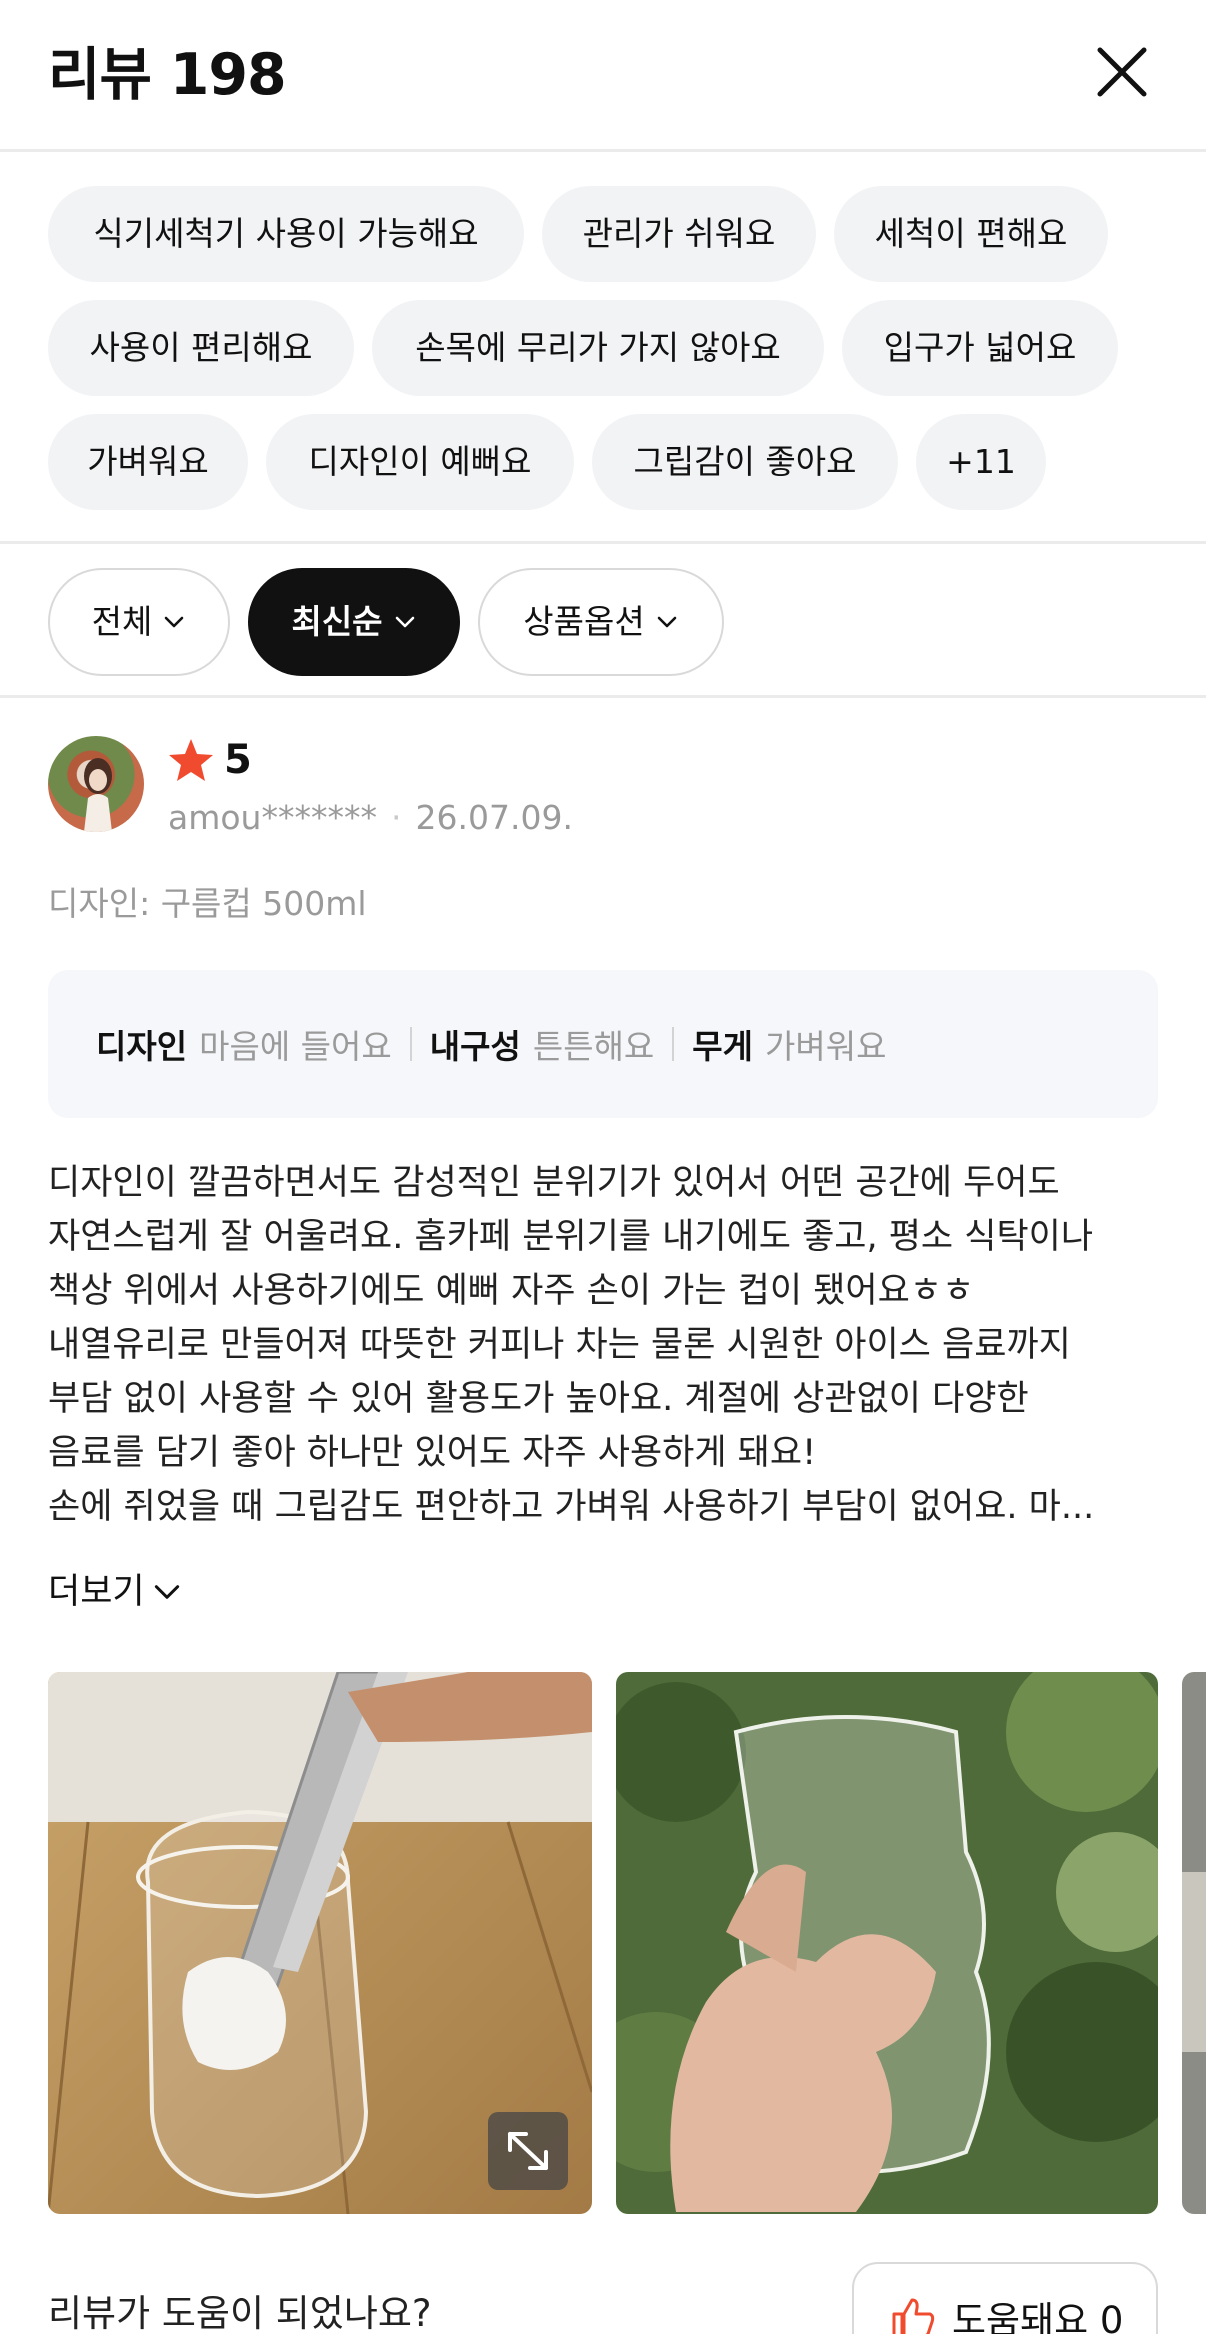  I want to click on avatar, so click(96, 784).